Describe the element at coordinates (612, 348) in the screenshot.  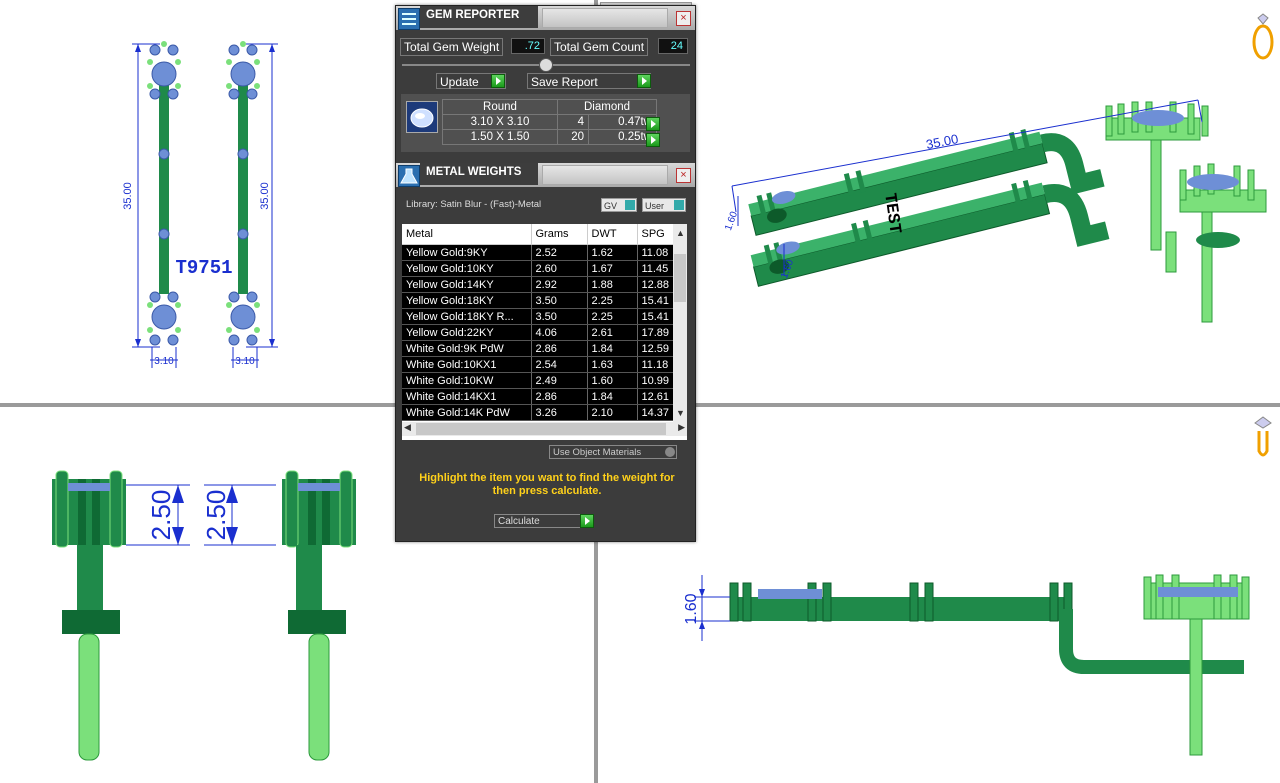
I see `metal-dwt: 1.84` at that location.